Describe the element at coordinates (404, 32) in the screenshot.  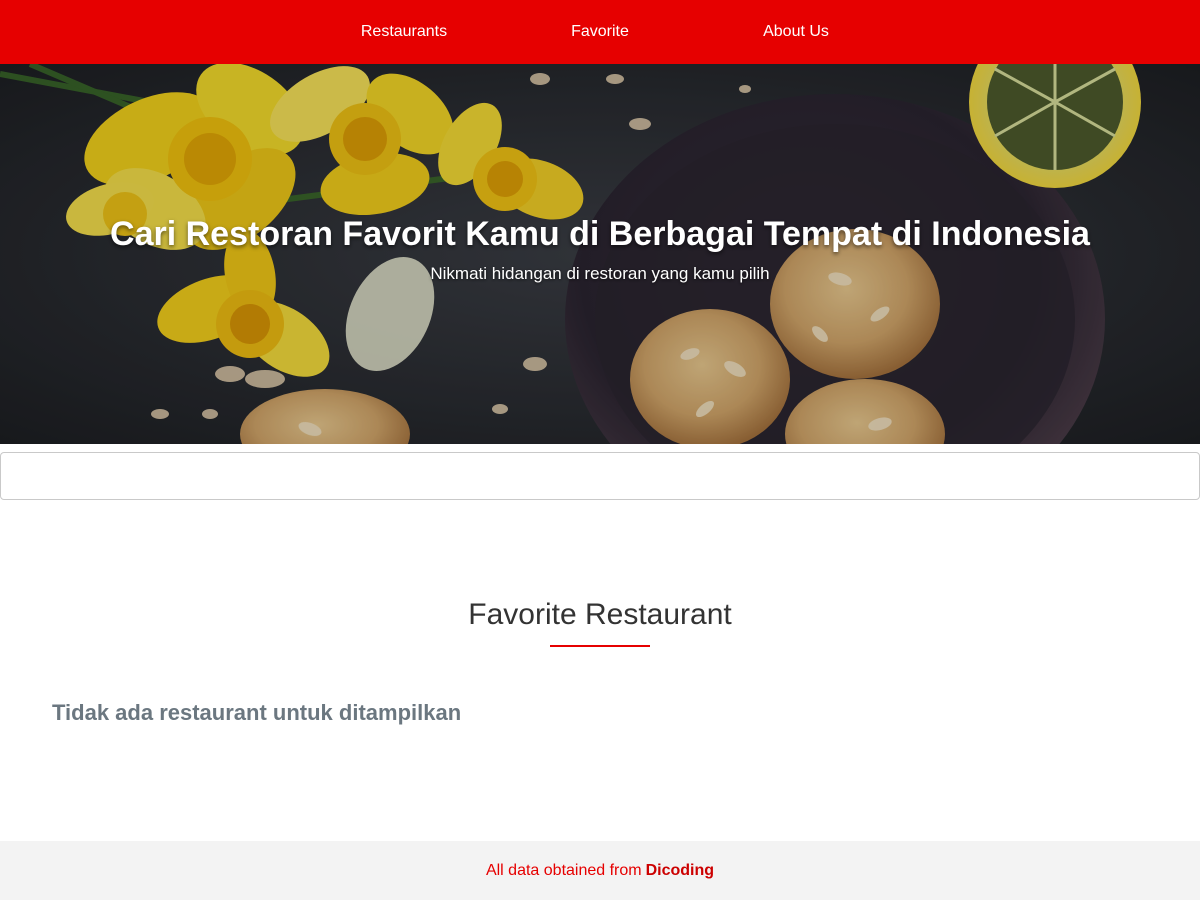
I see `nav-item-restaurants: Restaurants` at that location.